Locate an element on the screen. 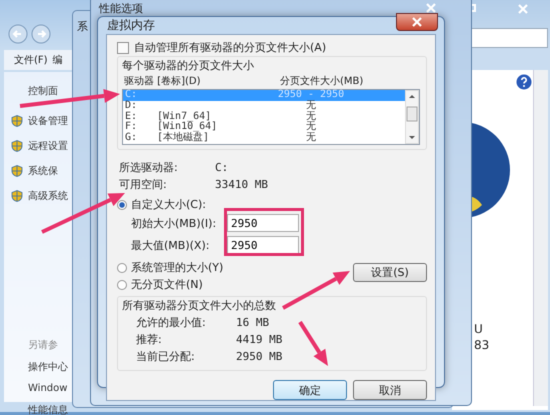  checkbox-label: 自动管理所有驱动器的分页文件大小(A) is located at coordinates (230, 47).